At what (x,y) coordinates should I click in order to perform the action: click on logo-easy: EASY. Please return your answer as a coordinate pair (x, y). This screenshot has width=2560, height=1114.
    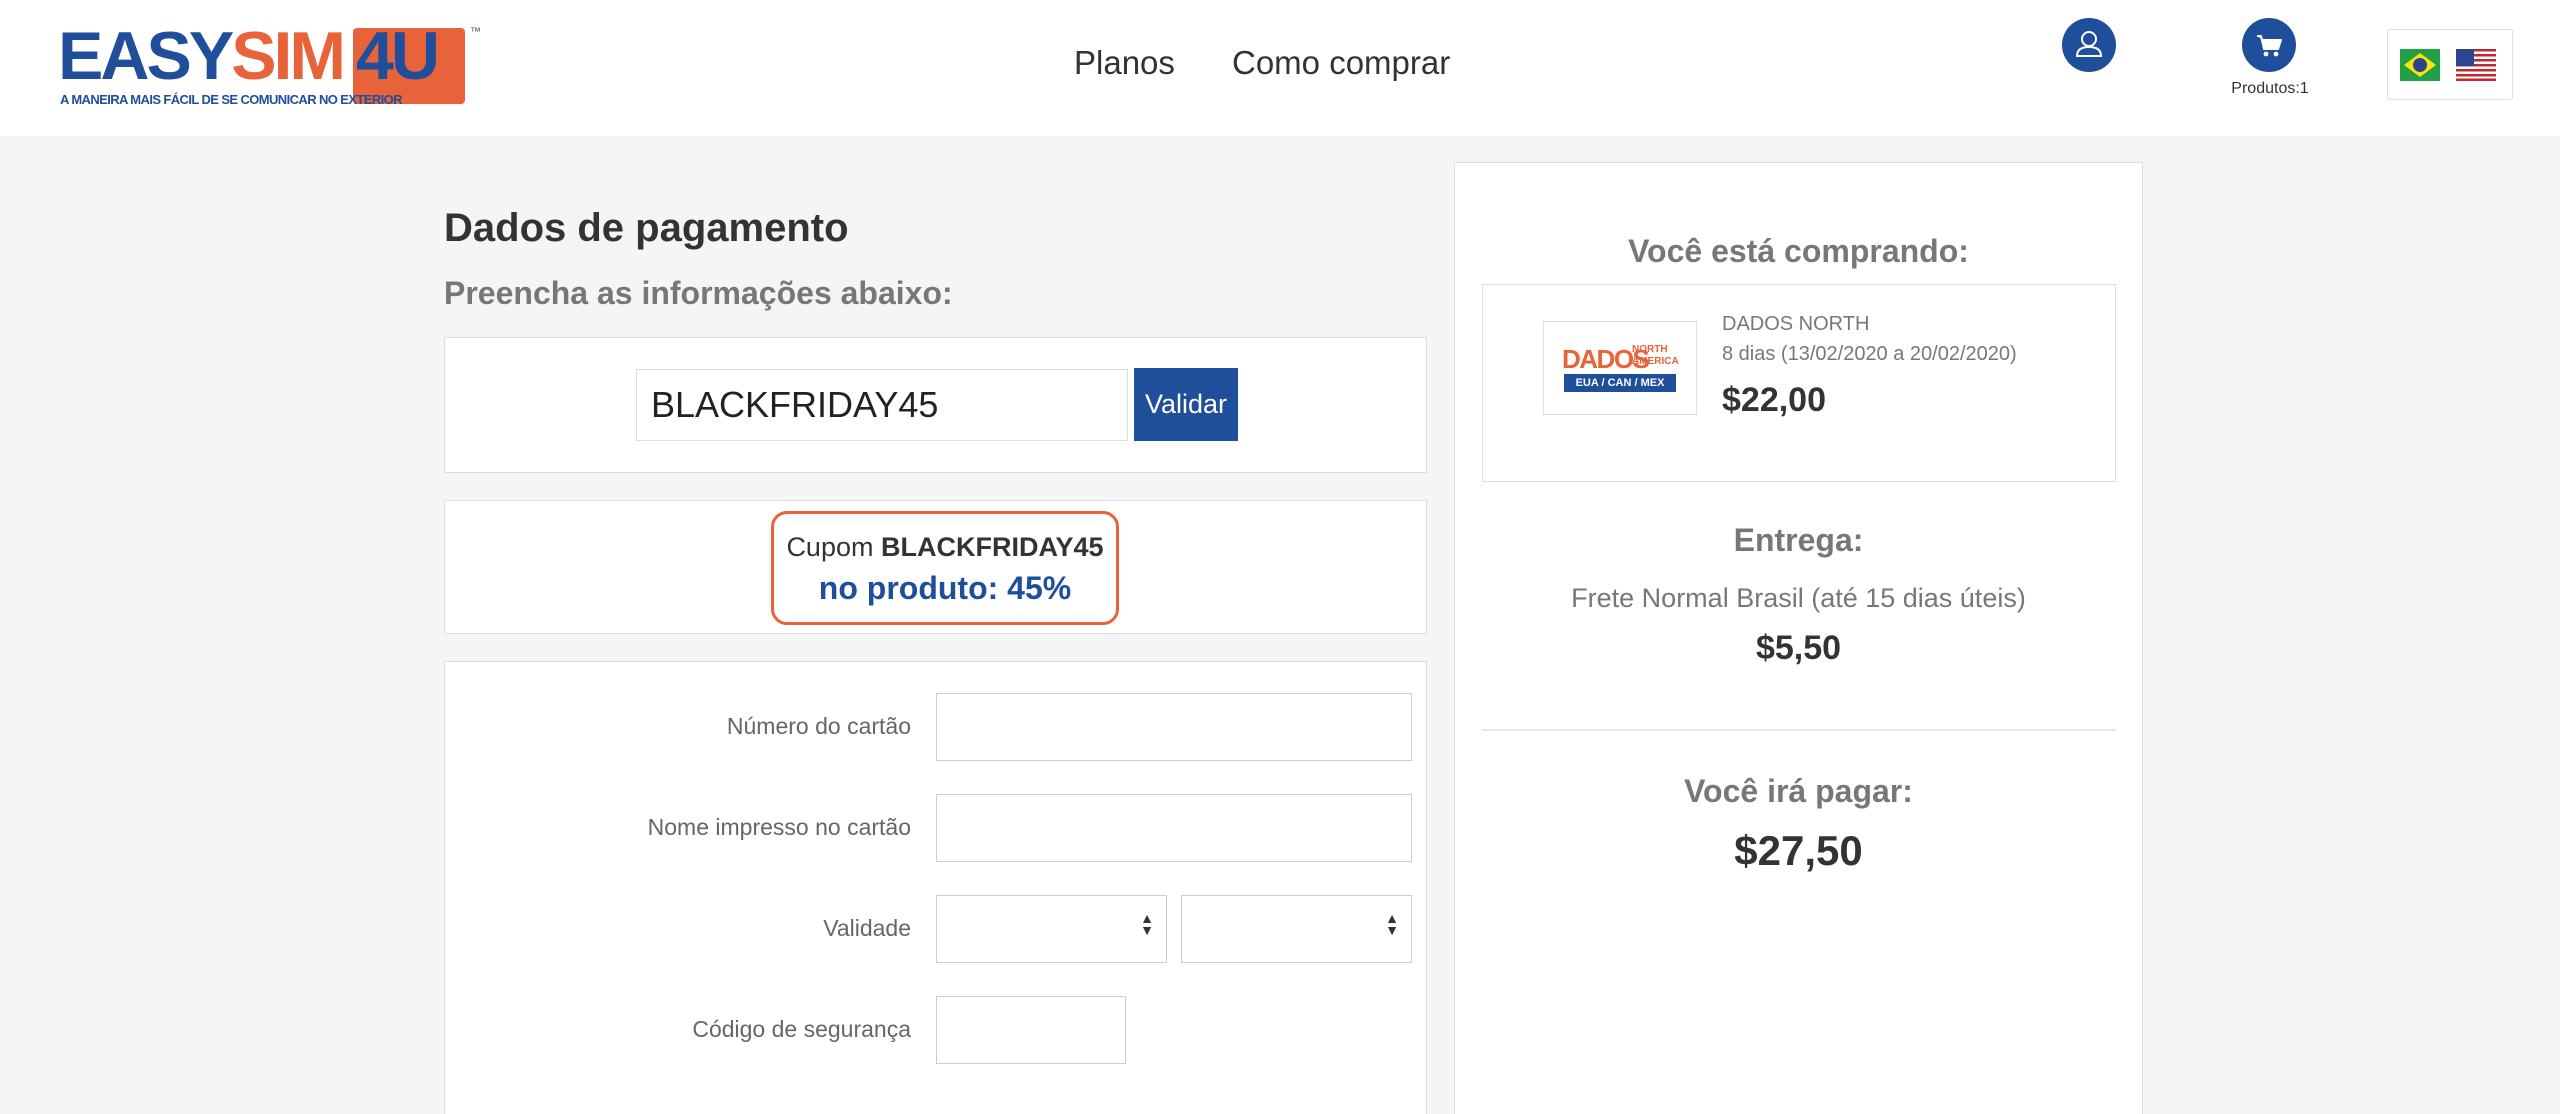
    Looking at the image, I should click on (146, 56).